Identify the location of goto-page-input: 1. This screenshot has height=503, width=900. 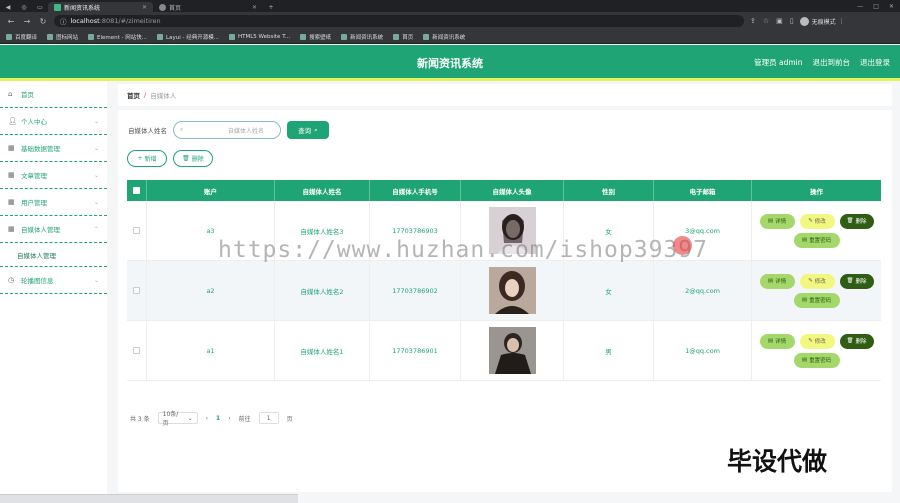
(268, 418).